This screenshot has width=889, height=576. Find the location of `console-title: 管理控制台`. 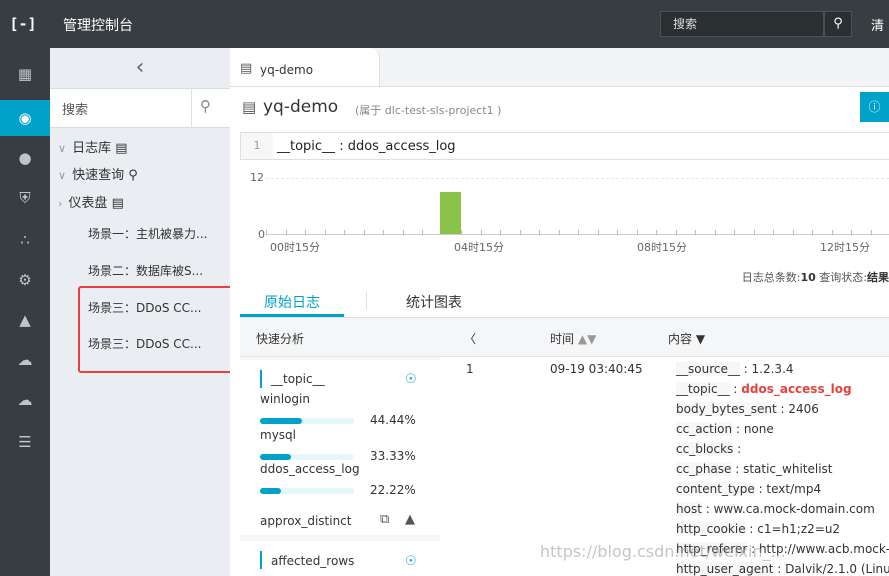

console-title: 管理控制台 is located at coordinates (98, 25).